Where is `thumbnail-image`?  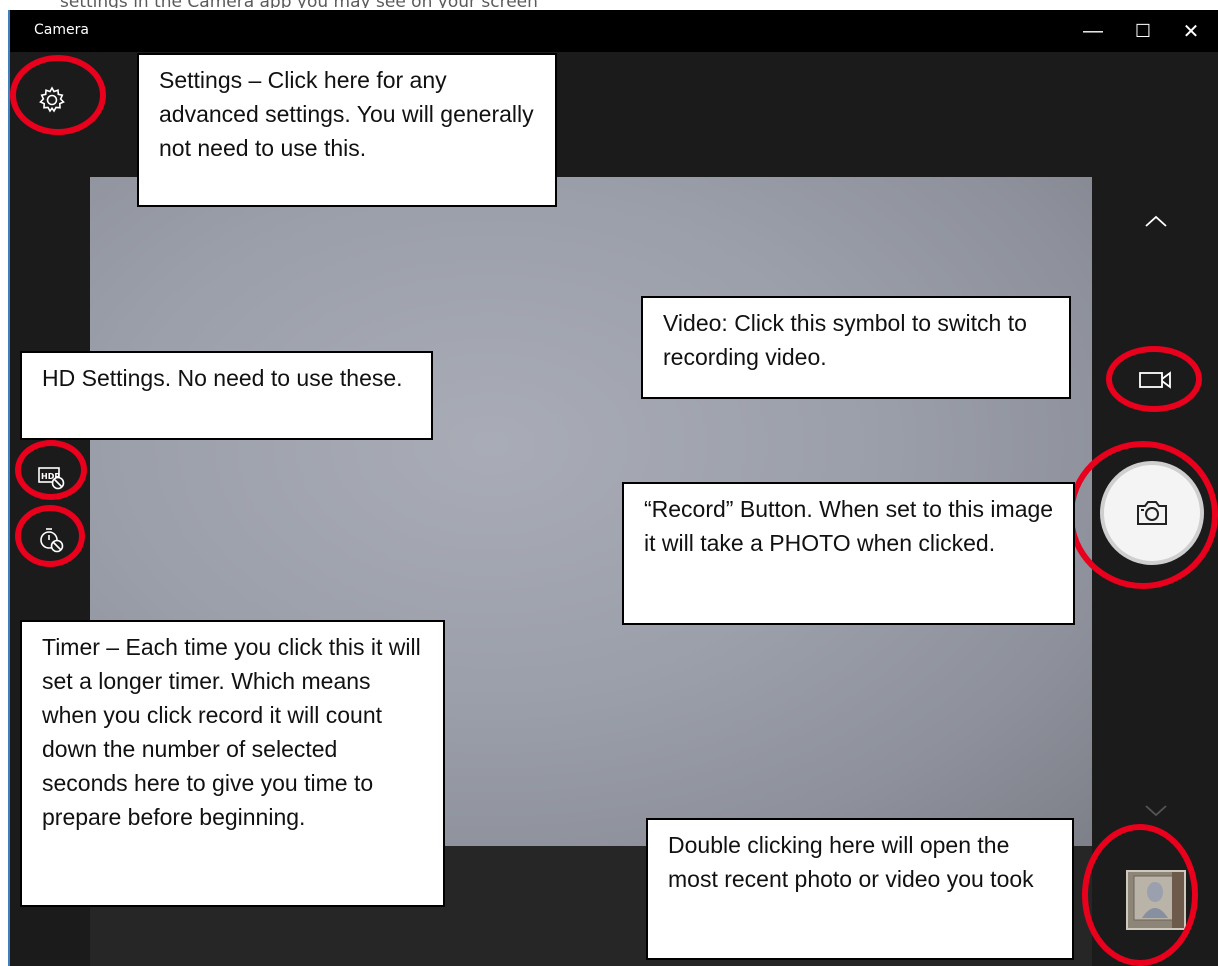
thumbnail-image is located at coordinates (1156, 900).